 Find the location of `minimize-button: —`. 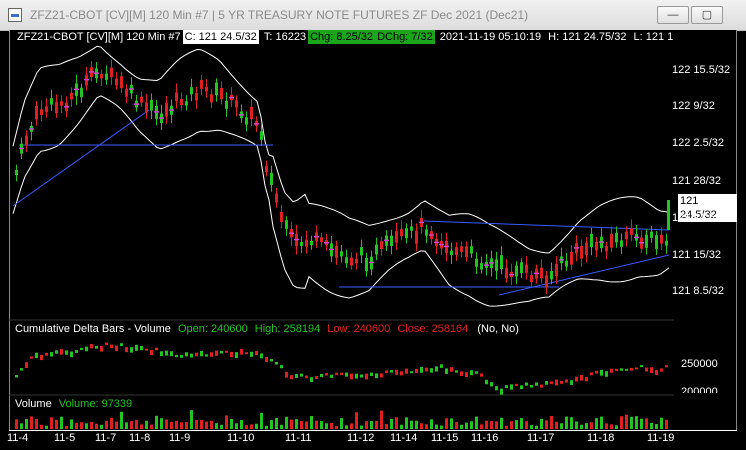

minimize-button: — is located at coordinates (673, 15).